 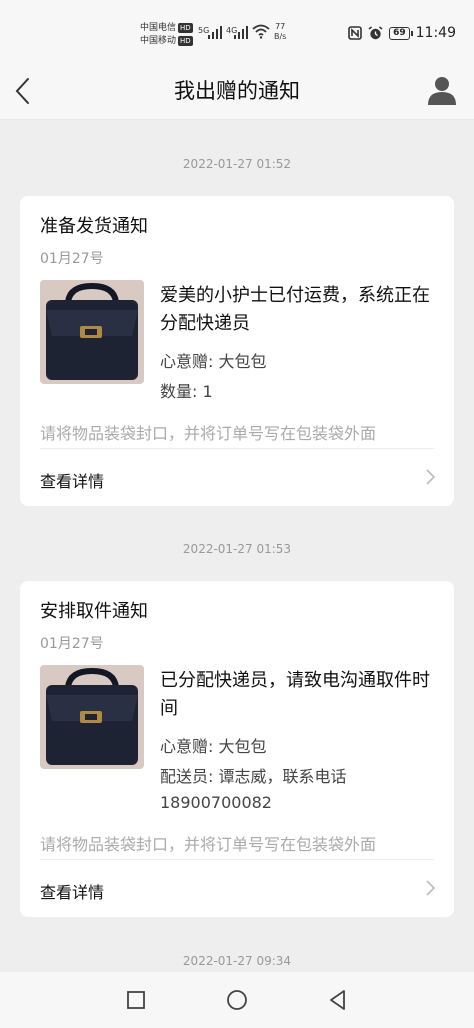 I want to click on clock: 11:49, so click(x=435, y=33).